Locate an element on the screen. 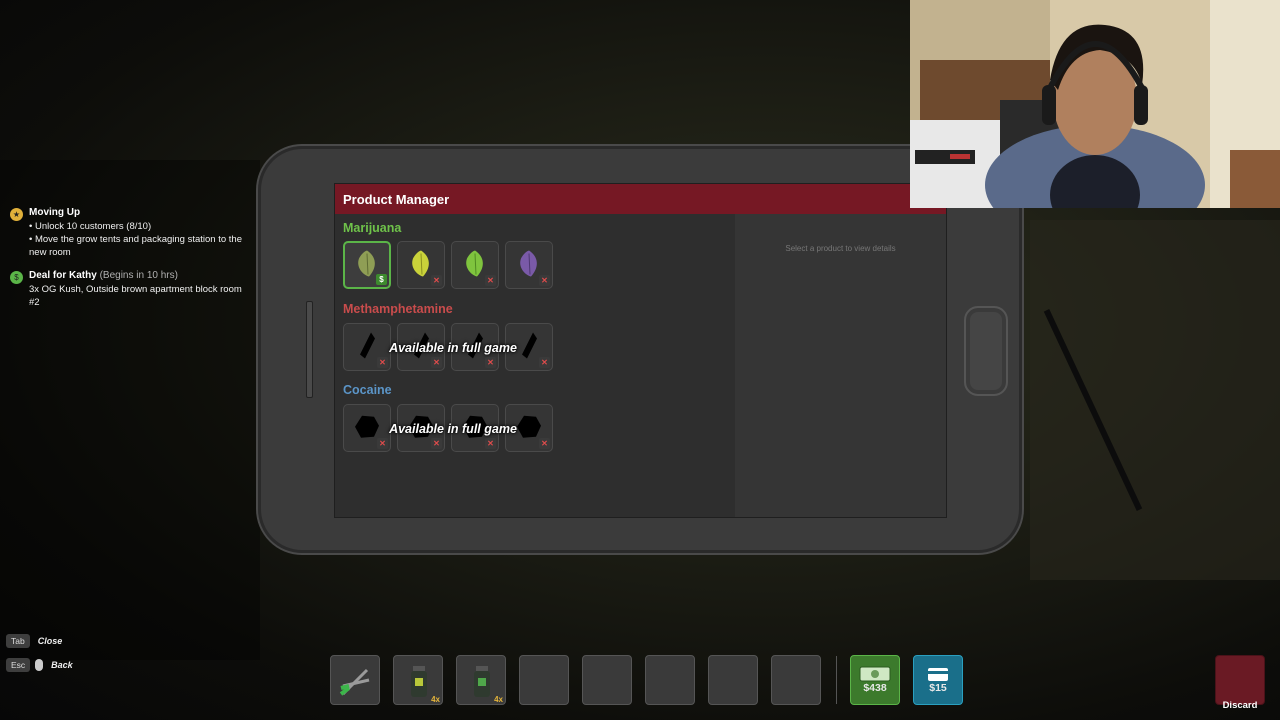 This screenshot has height=720, width=1280. bank-slot: $15 is located at coordinates (938, 680).